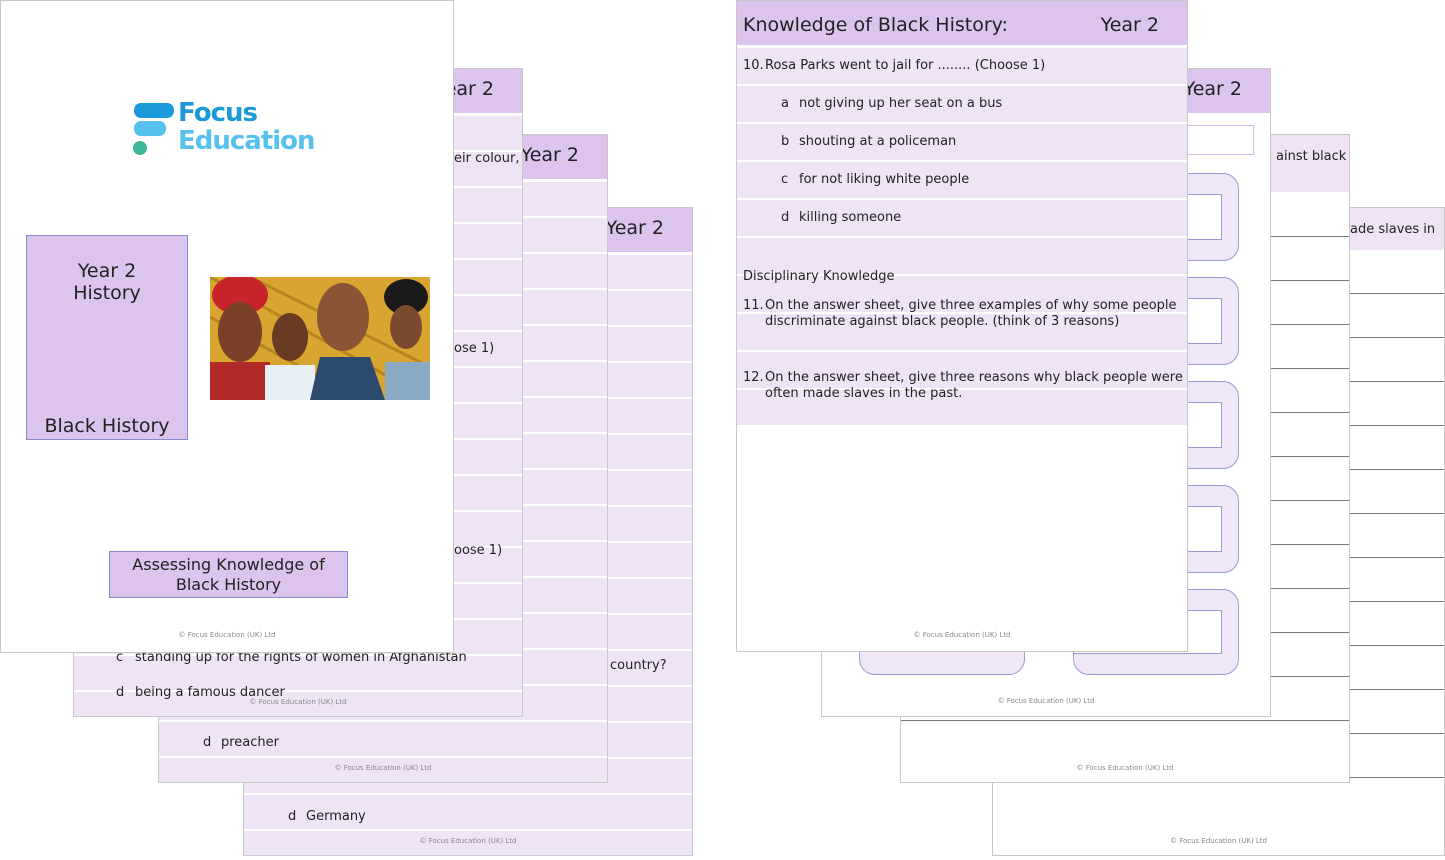 The image size is (1445, 860). What do you see at coordinates (785, 179) in the screenshot?
I see `option-letter: c` at bounding box center [785, 179].